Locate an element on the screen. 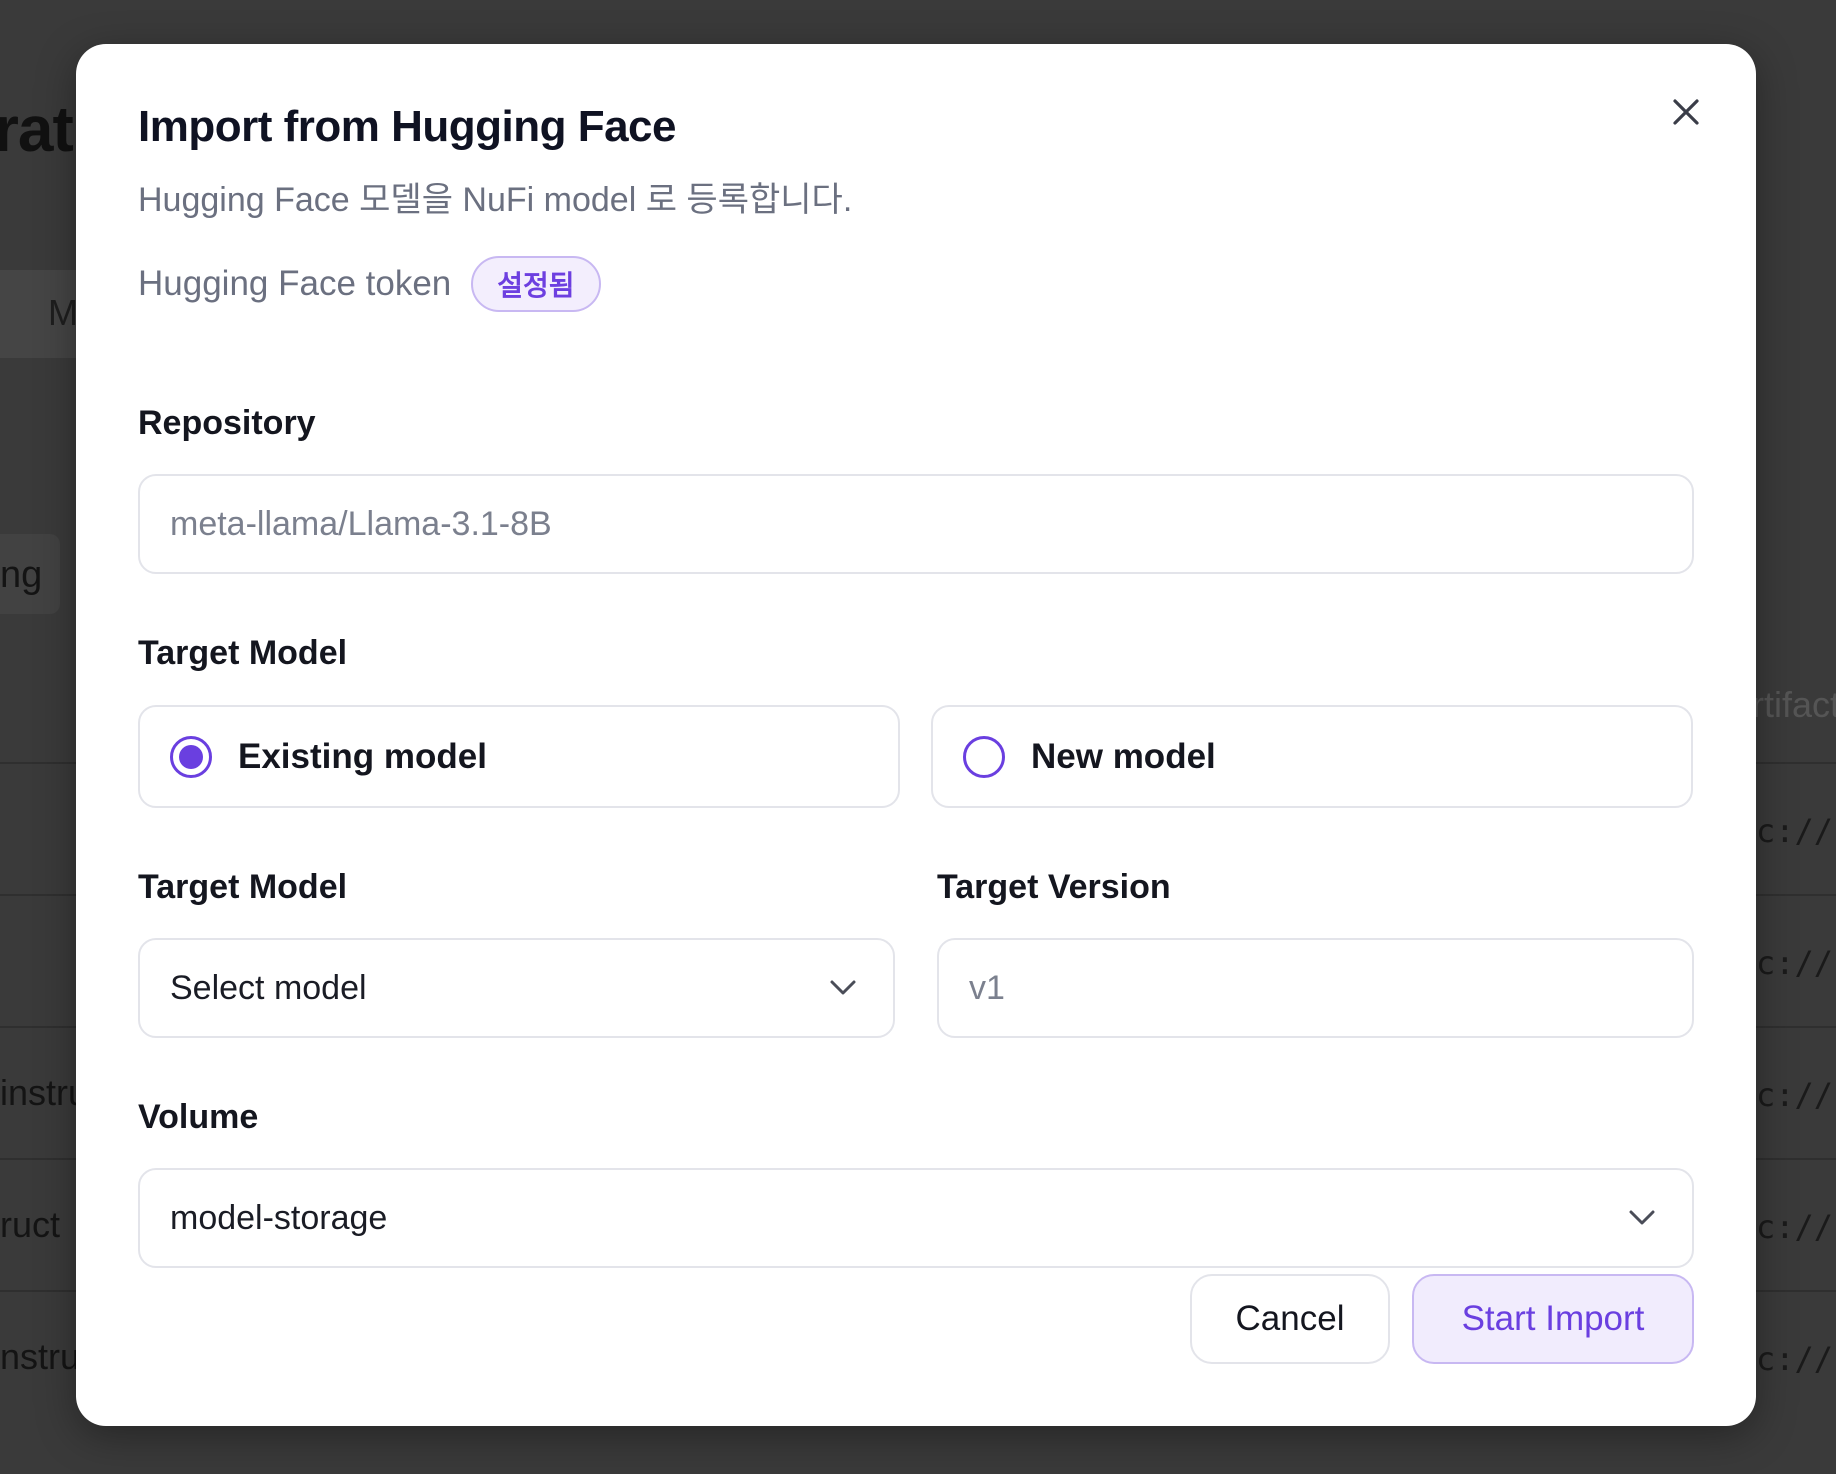 The width and height of the screenshot is (1836, 1474). radio-button-checked is located at coordinates (191, 756).